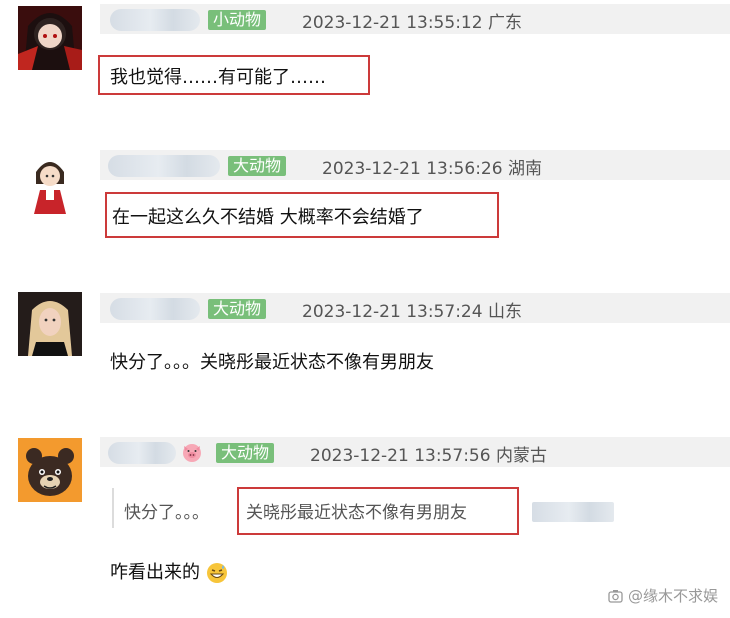 The width and height of the screenshot is (730, 618). Describe the element at coordinates (378, 511) in the screenshot. I see `highlight-box` at that location.